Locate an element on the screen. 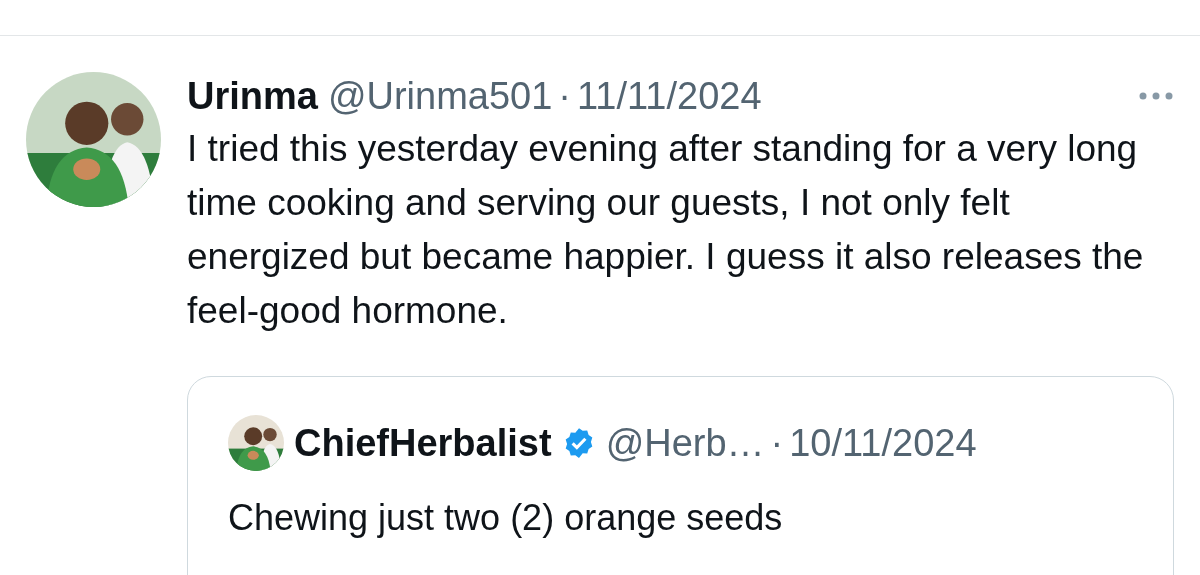 Image resolution: width=1200 pixels, height=575 pixels. post-date: 11/11/2024 is located at coordinates (669, 96).